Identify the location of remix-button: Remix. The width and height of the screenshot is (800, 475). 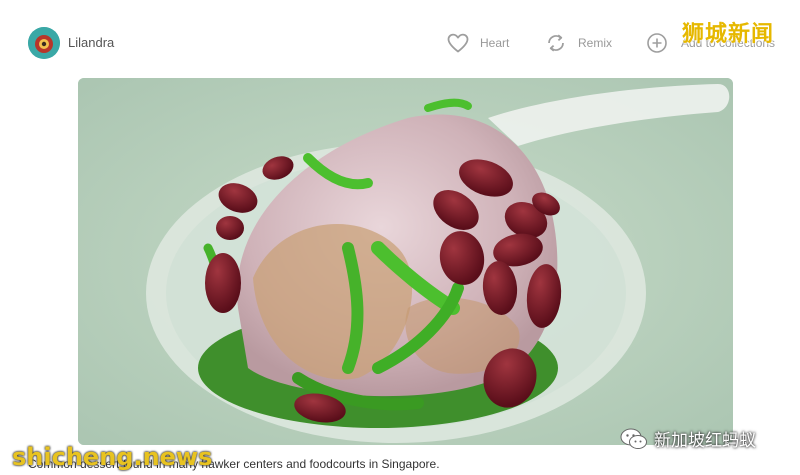
(578, 43).